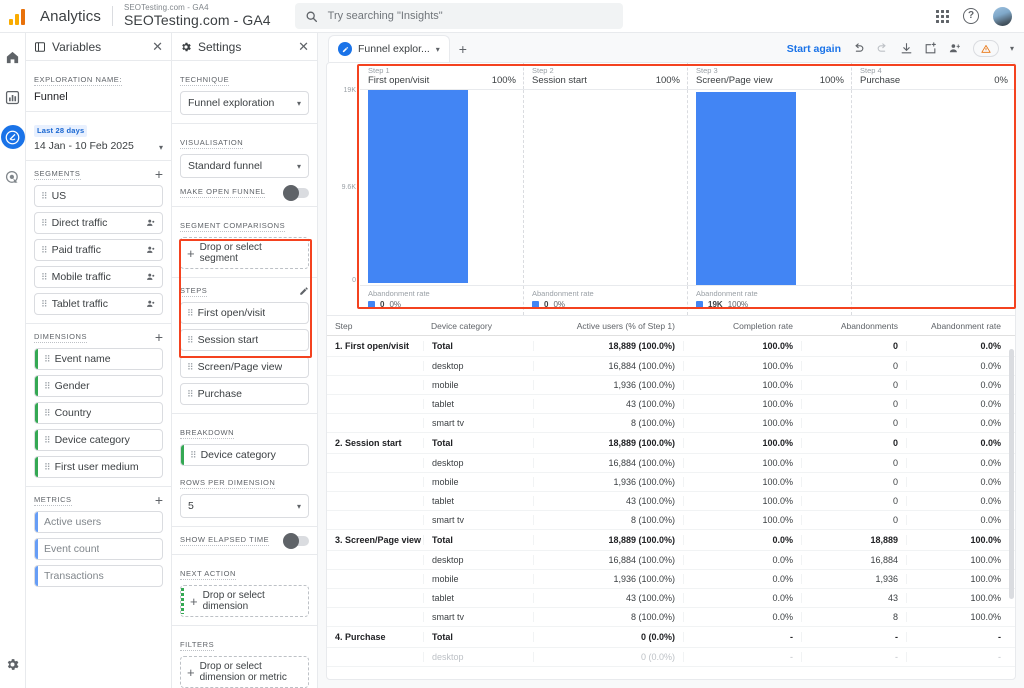 The width and height of the screenshot is (1024, 688). I want to click on table-row: mobile 1,936 (100.0%) 0.0% 1,936 100.0%, so click(671, 579).